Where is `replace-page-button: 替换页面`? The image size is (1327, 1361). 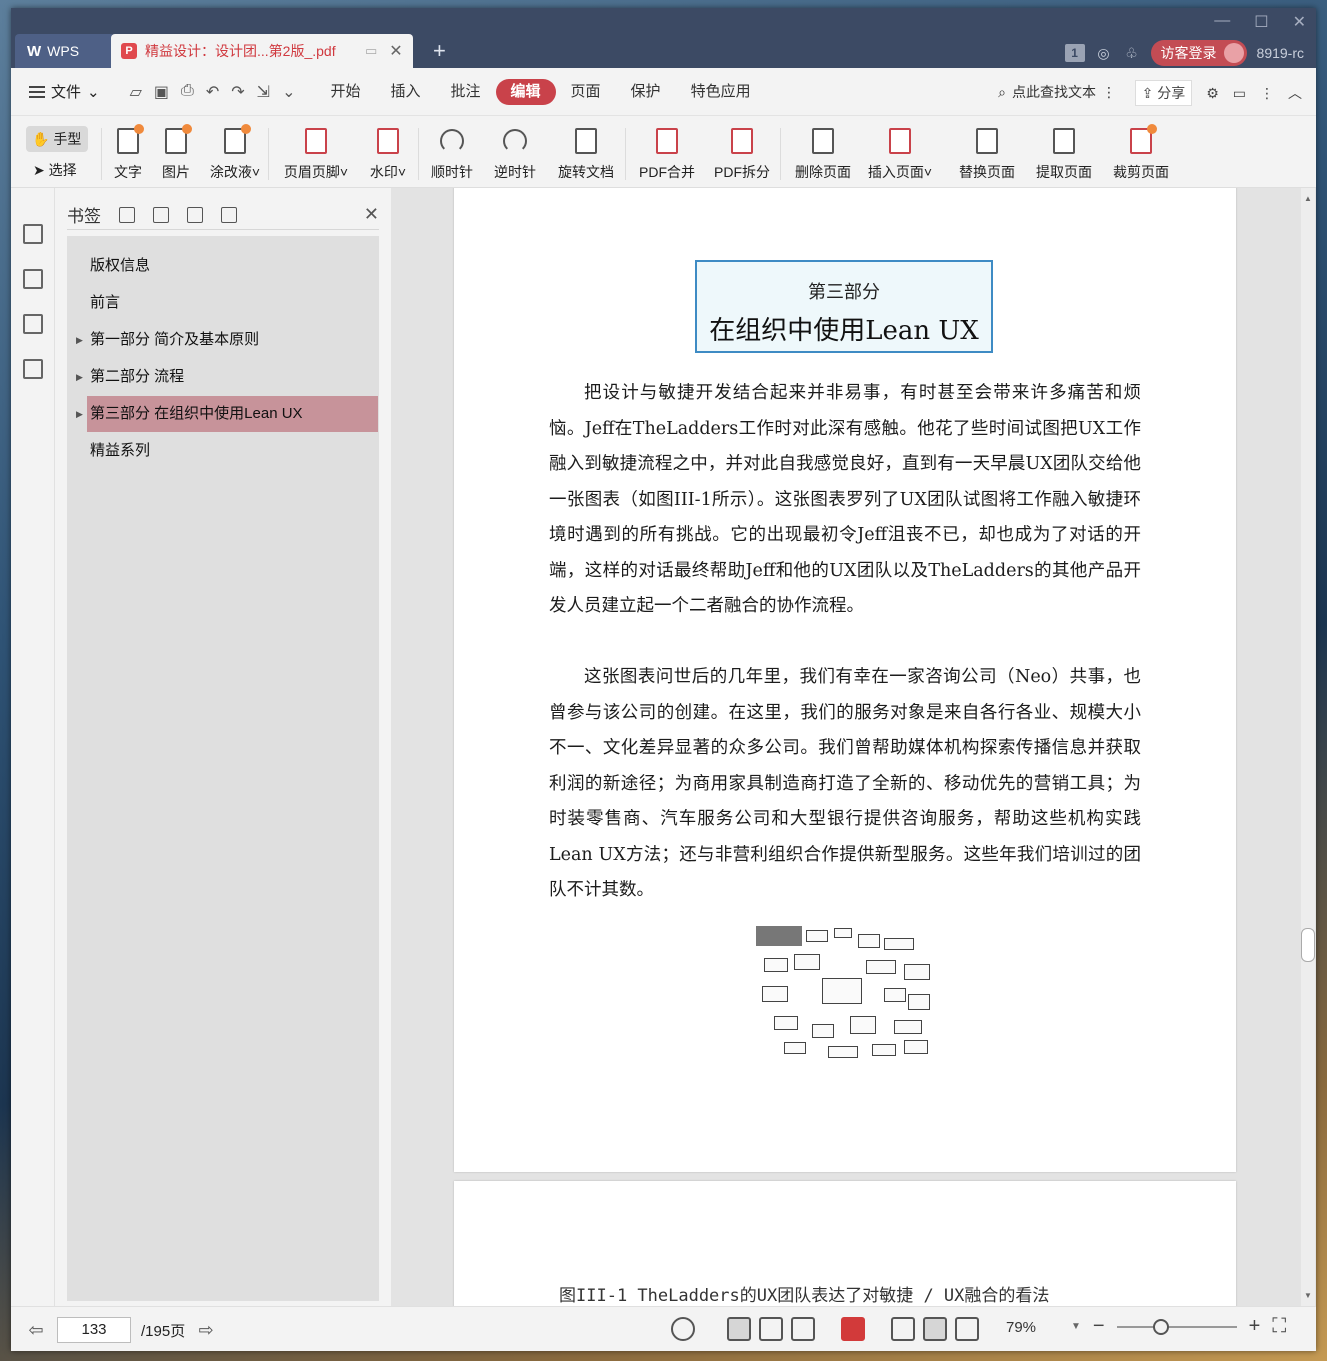 replace-page-button: 替换页面 is located at coordinates (987, 154).